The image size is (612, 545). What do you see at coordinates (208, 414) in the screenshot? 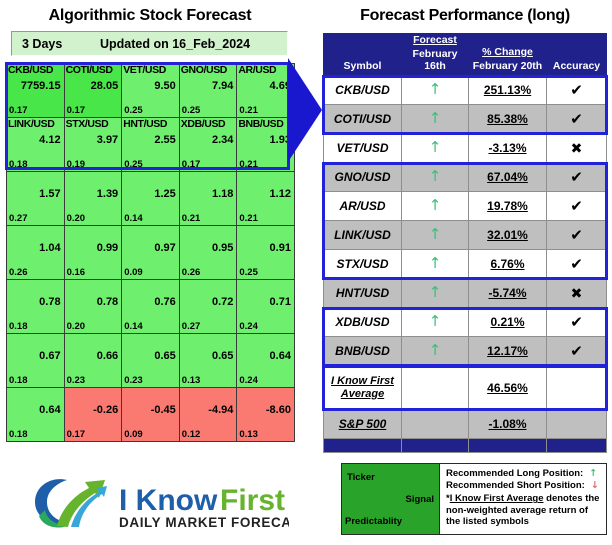
I see `forecast-cell: -4.94 0.12` at bounding box center [208, 414].